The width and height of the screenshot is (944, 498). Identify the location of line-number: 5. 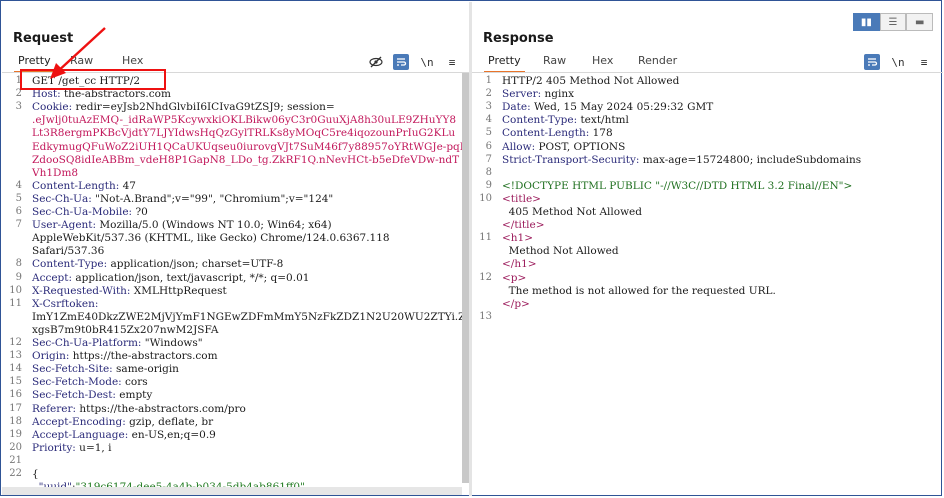
(488, 133).